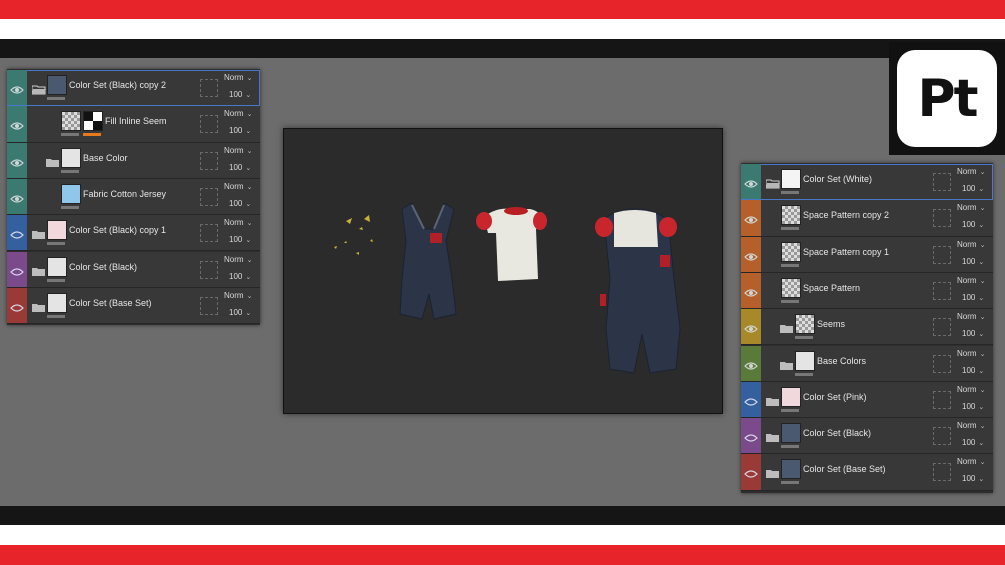 This screenshot has width=1005, height=565. What do you see at coordinates (867, 182) in the screenshot?
I see `layer-row: Color Set (White) Norm ⌄ 100 ⌄` at bounding box center [867, 182].